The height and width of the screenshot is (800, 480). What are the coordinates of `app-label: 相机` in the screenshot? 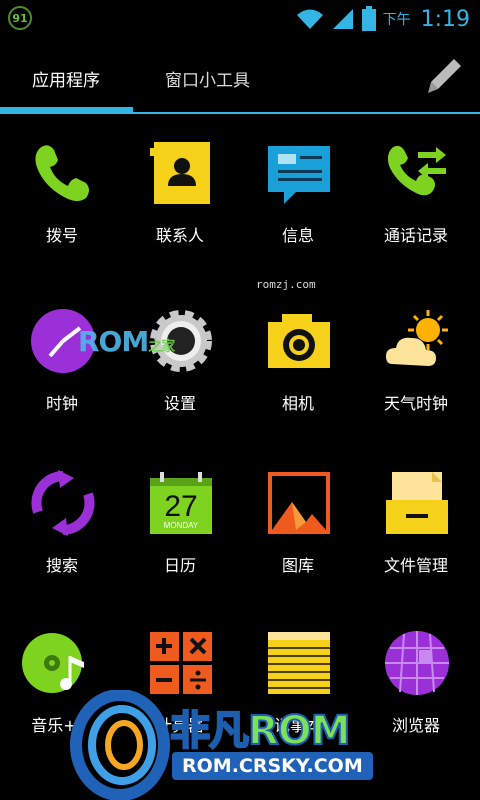 It's located at (297, 403).